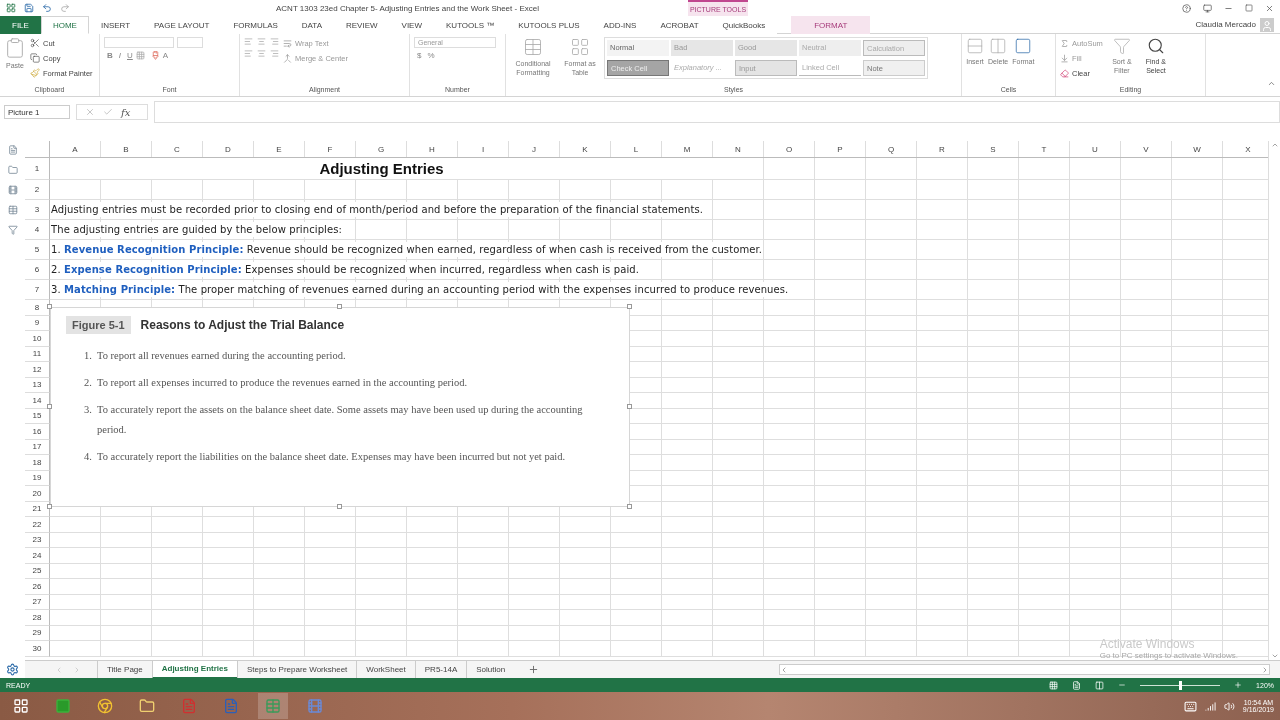 Image resolution: width=1280 pixels, height=720 pixels. Describe the element at coordinates (228, 149) in the screenshot. I see `column-header: D` at that location.